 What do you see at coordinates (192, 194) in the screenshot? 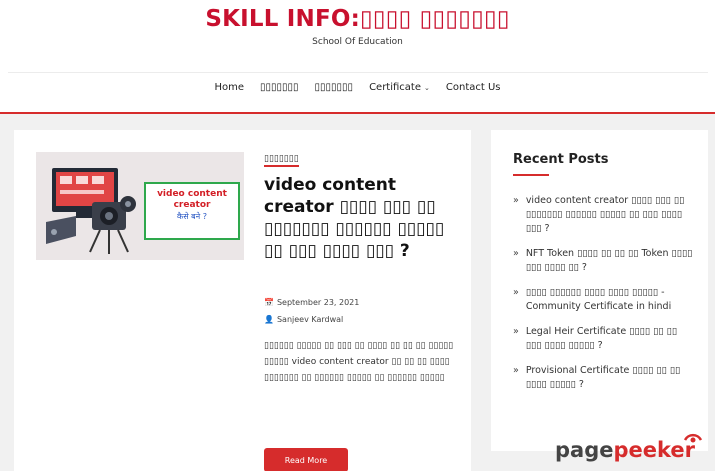
I see `thumbnail-caption-line1: video content` at bounding box center [192, 194].